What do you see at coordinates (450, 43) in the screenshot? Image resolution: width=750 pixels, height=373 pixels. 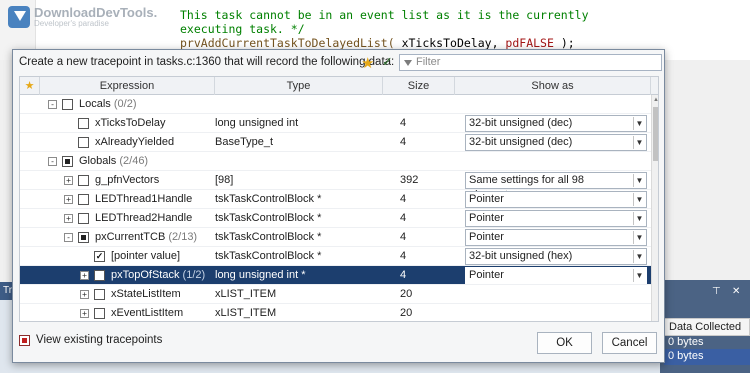 I see `argument: xTicksToDelay,` at bounding box center [450, 43].